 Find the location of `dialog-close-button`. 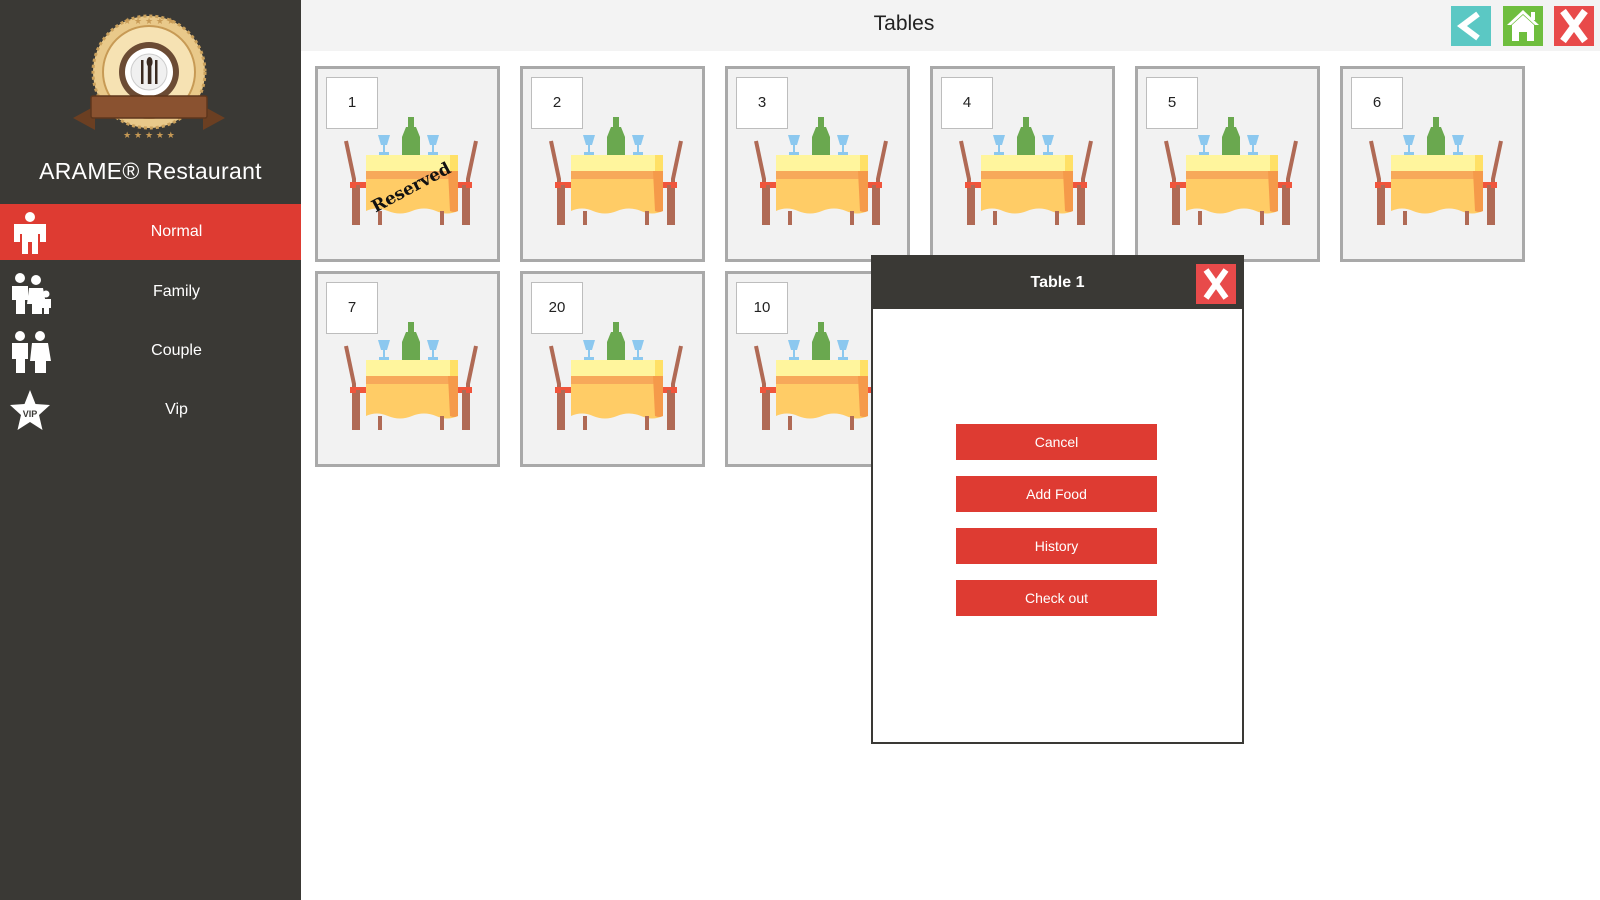

dialog-close-button is located at coordinates (1216, 284).